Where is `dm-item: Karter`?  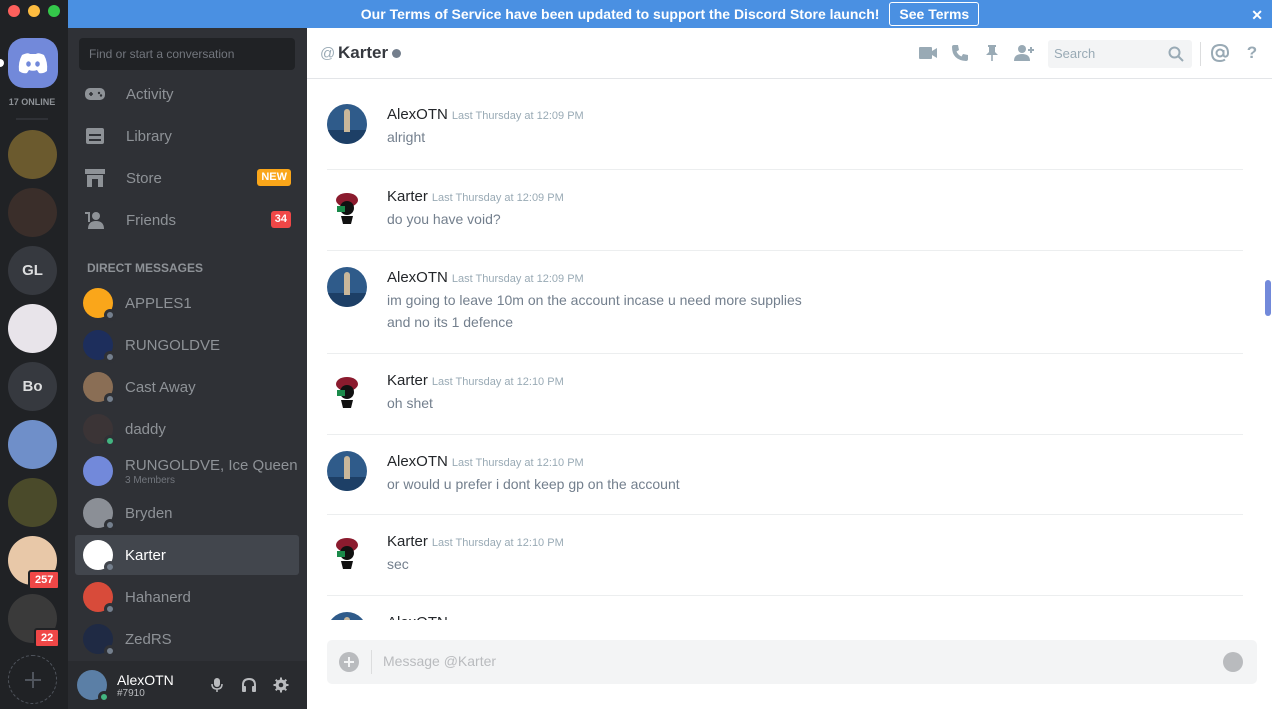
dm-item: Karter is located at coordinates (187, 555).